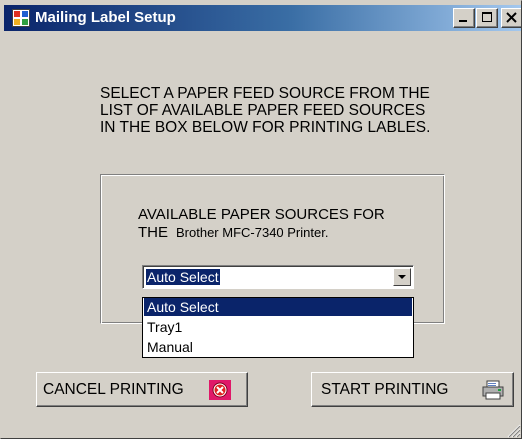 Image resolution: width=522 pixels, height=439 pixels. I want to click on printer-name: Brother MFC-7340 Printer., so click(252, 232).